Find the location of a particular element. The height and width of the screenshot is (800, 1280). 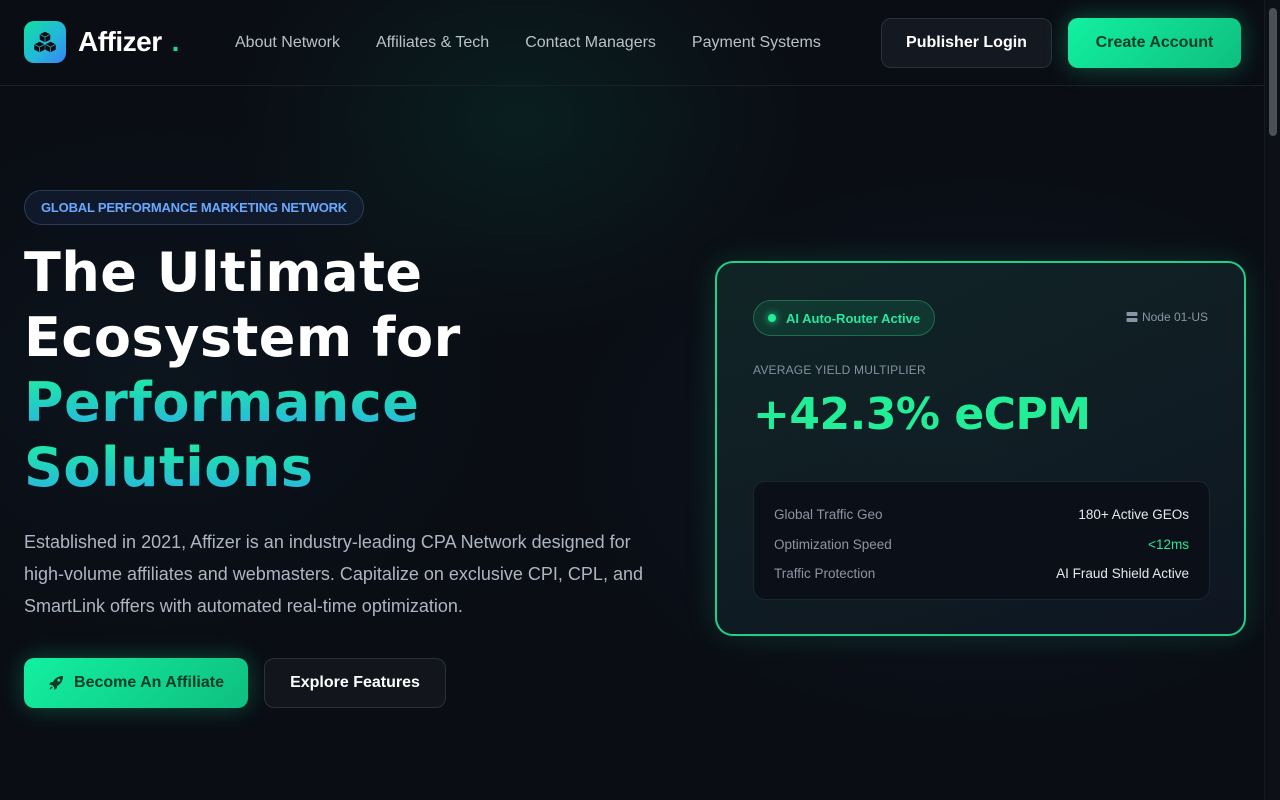

nav-payment-systems: Payment Systems is located at coordinates (756, 43).